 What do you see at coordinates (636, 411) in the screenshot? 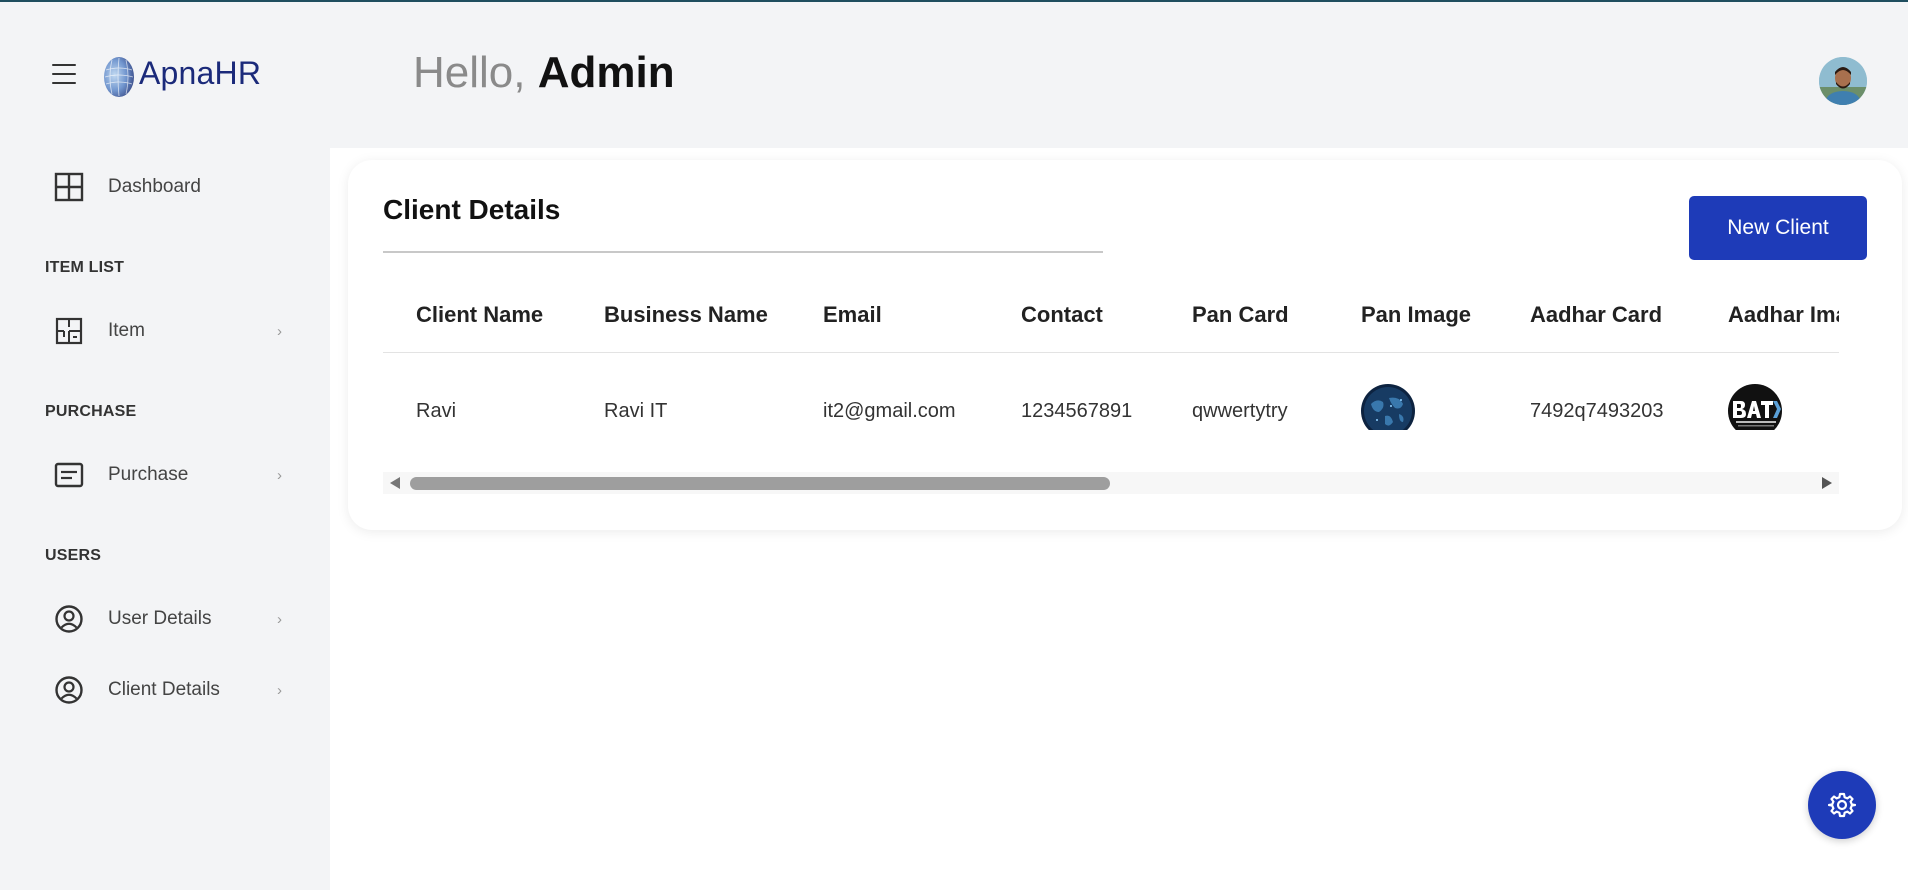
I see `cell-business-name: Ravi IT` at bounding box center [636, 411].